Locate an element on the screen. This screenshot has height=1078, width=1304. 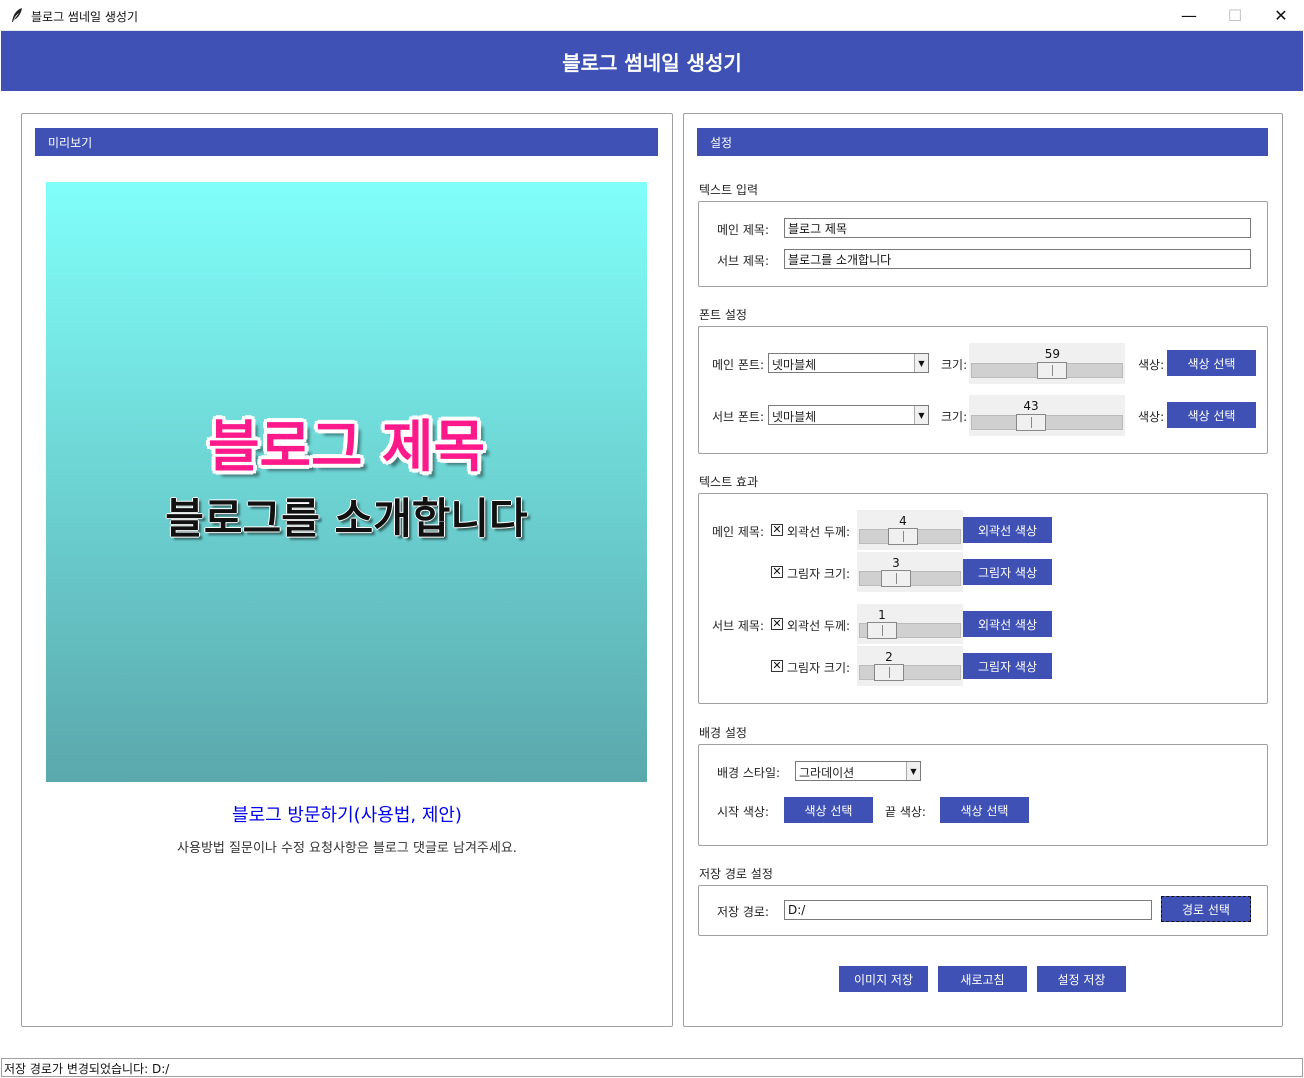
blog-visit-link: 블로그 방문하기(사용법, 제안) is located at coordinates (347, 814).